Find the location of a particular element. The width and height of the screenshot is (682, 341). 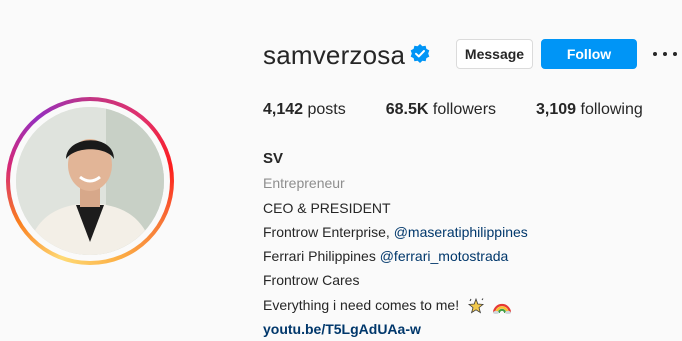

mention-ferrari: @ferrari_motostrada is located at coordinates (444, 256).